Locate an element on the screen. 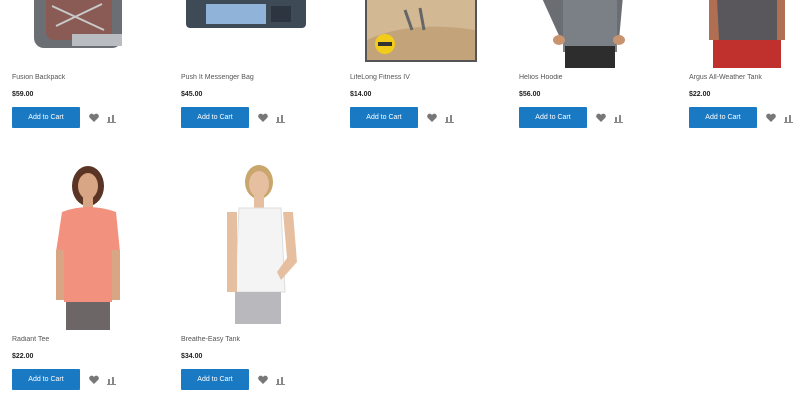  dvd-image is located at coordinates (421, 31).